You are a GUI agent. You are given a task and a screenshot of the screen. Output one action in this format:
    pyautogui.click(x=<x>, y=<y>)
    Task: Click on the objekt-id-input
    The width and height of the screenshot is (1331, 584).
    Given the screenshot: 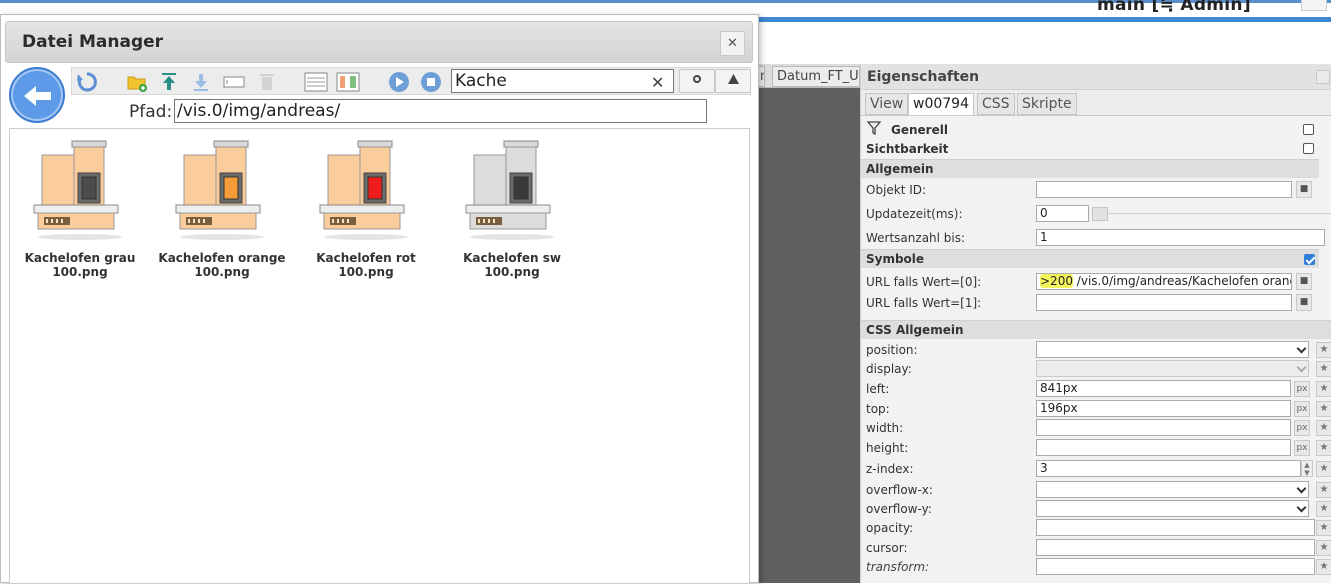 What is the action you would take?
    pyautogui.click(x=1164, y=189)
    